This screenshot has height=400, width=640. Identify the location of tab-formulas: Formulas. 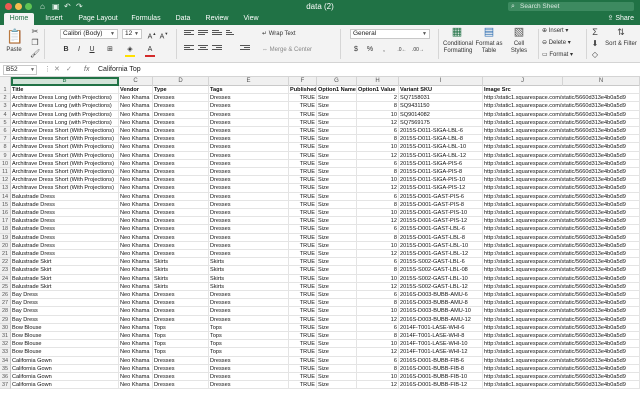
(146, 19).